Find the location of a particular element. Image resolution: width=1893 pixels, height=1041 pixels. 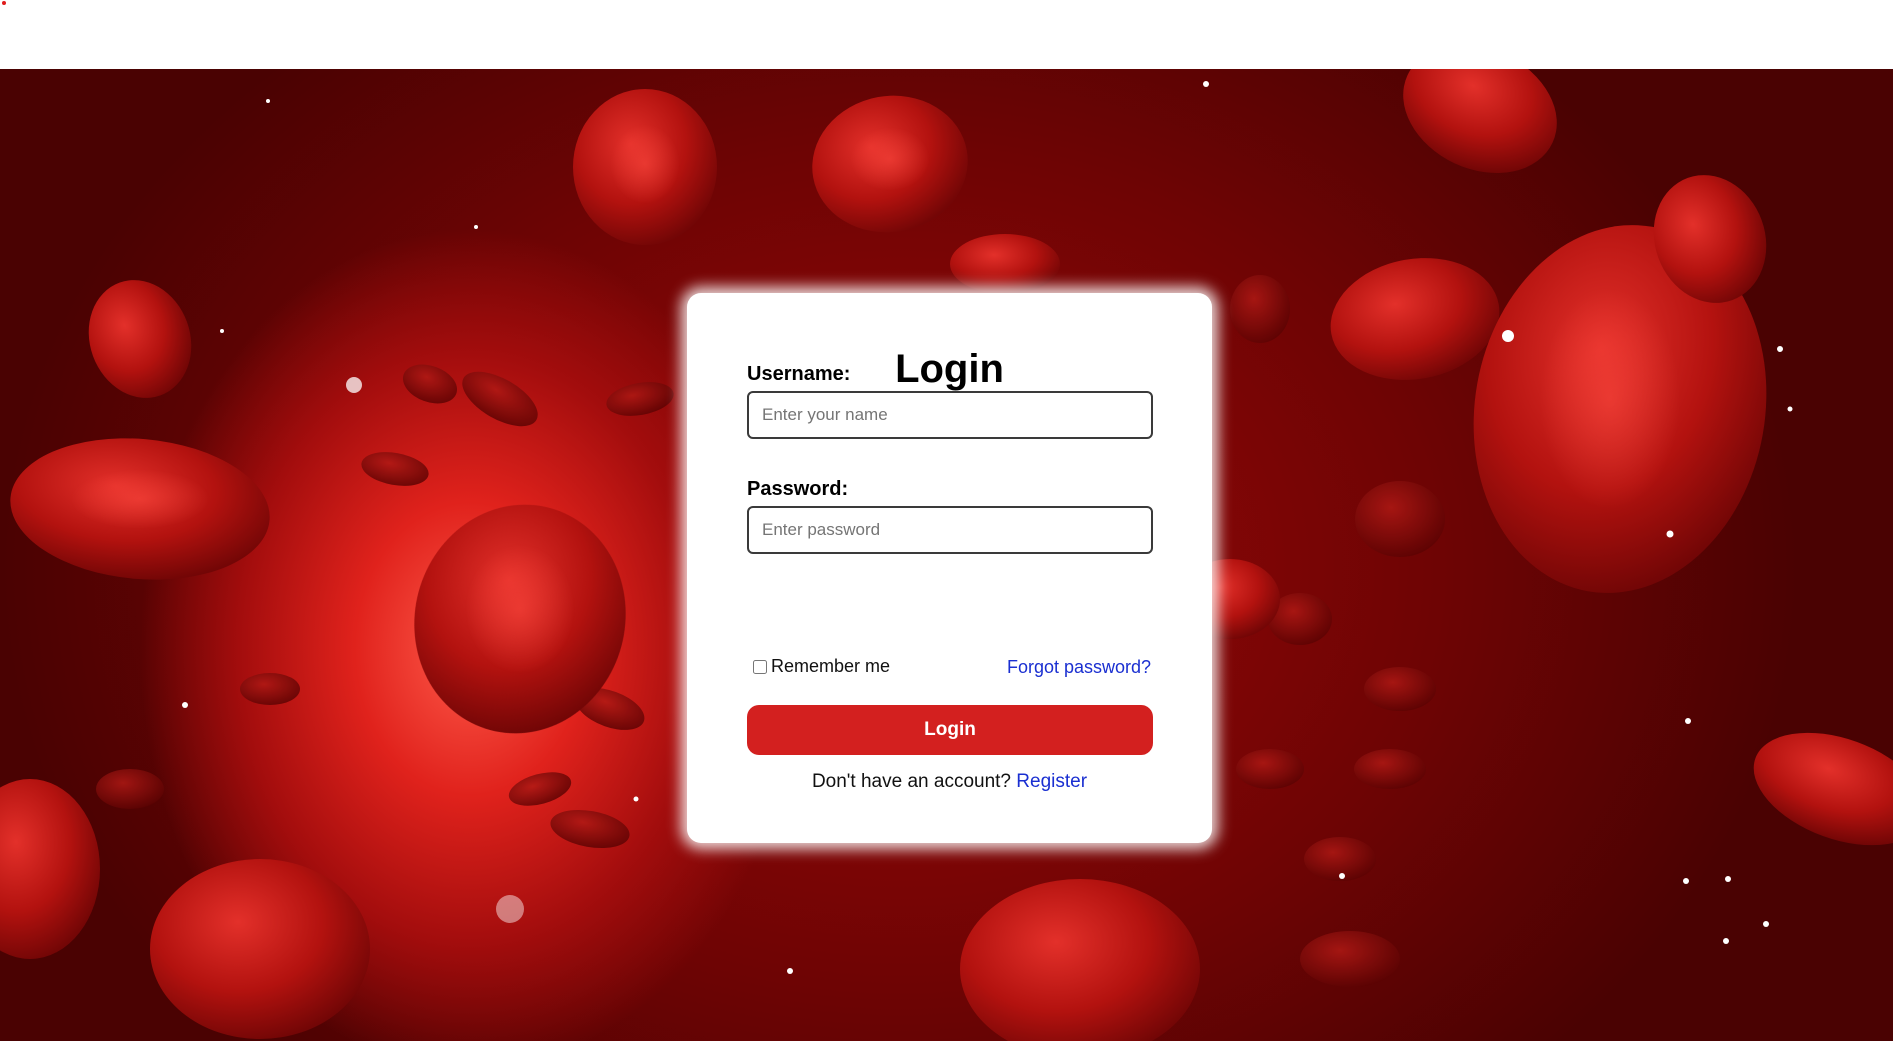

remember-me-control: Remember me is located at coordinates (821, 666).